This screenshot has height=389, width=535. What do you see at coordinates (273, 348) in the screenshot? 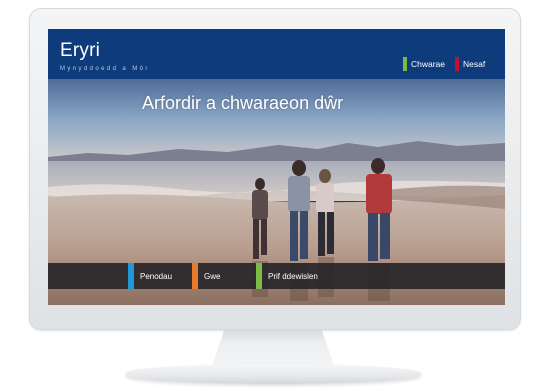
I see `monitor-neck` at bounding box center [273, 348].